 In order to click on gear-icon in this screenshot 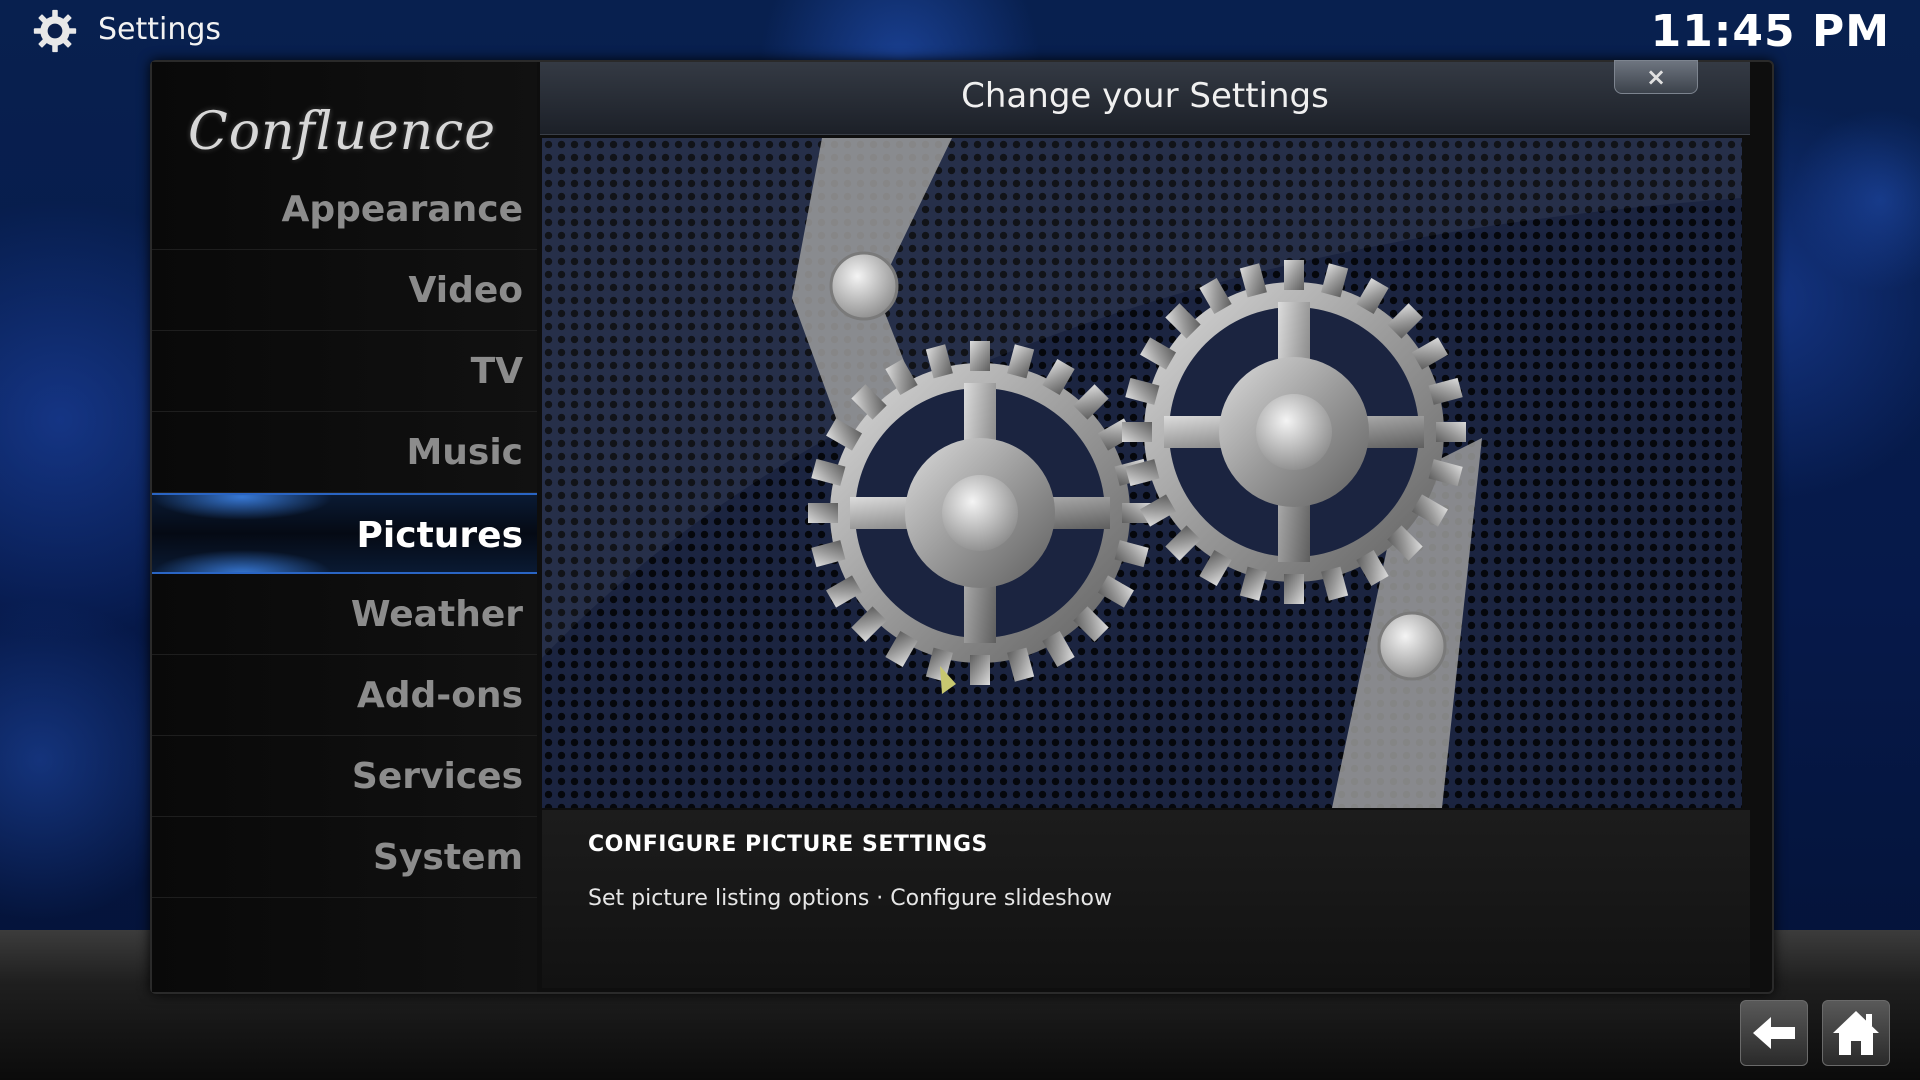, I will do `click(55, 31)`.